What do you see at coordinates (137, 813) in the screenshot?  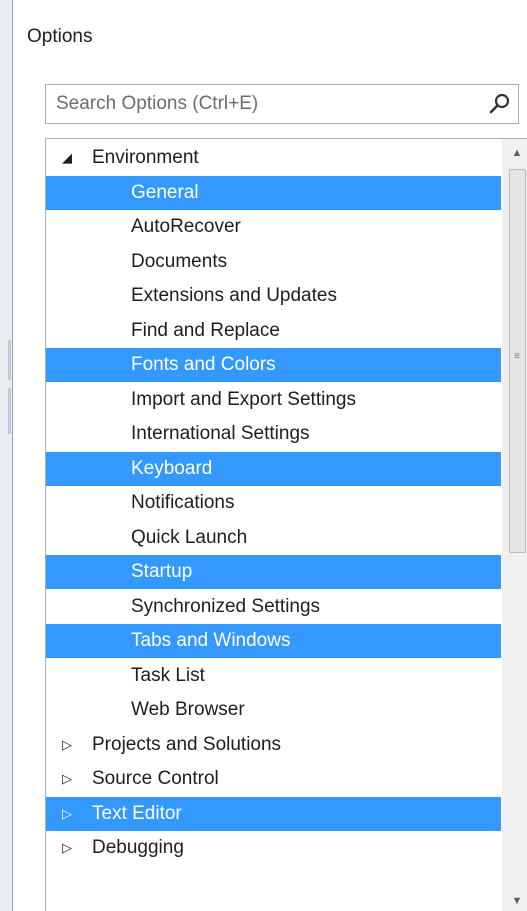 I see `tree-item-label: Text Editor` at bounding box center [137, 813].